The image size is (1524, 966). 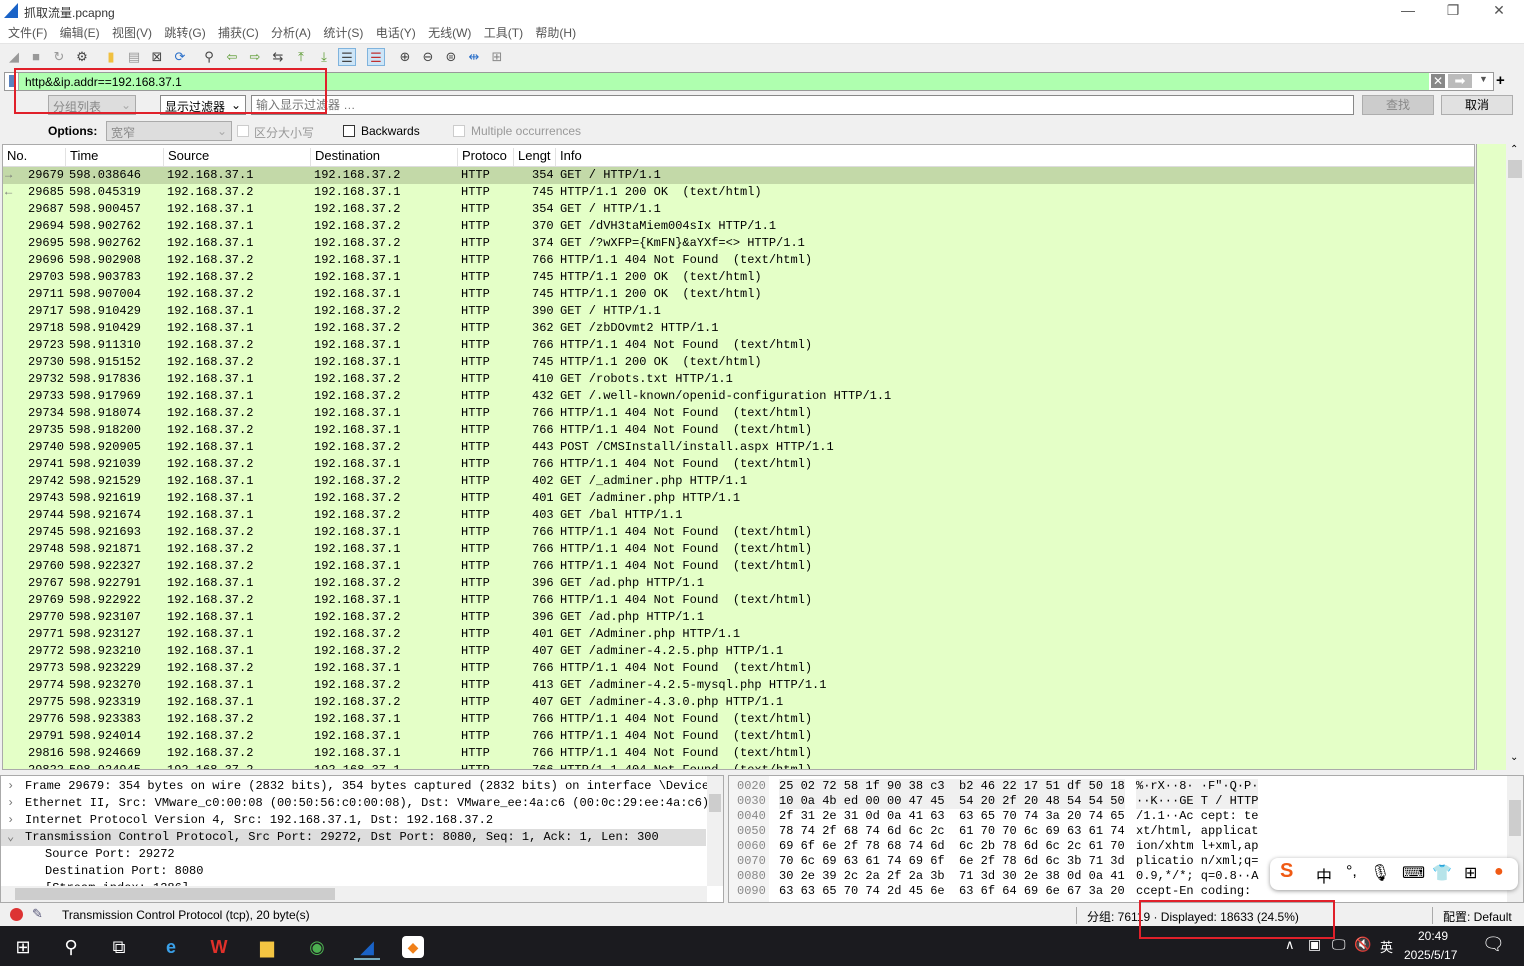 What do you see at coordinates (482, 157) in the screenshot?
I see `column-protocol: Protoco` at bounding box center [482, 157].